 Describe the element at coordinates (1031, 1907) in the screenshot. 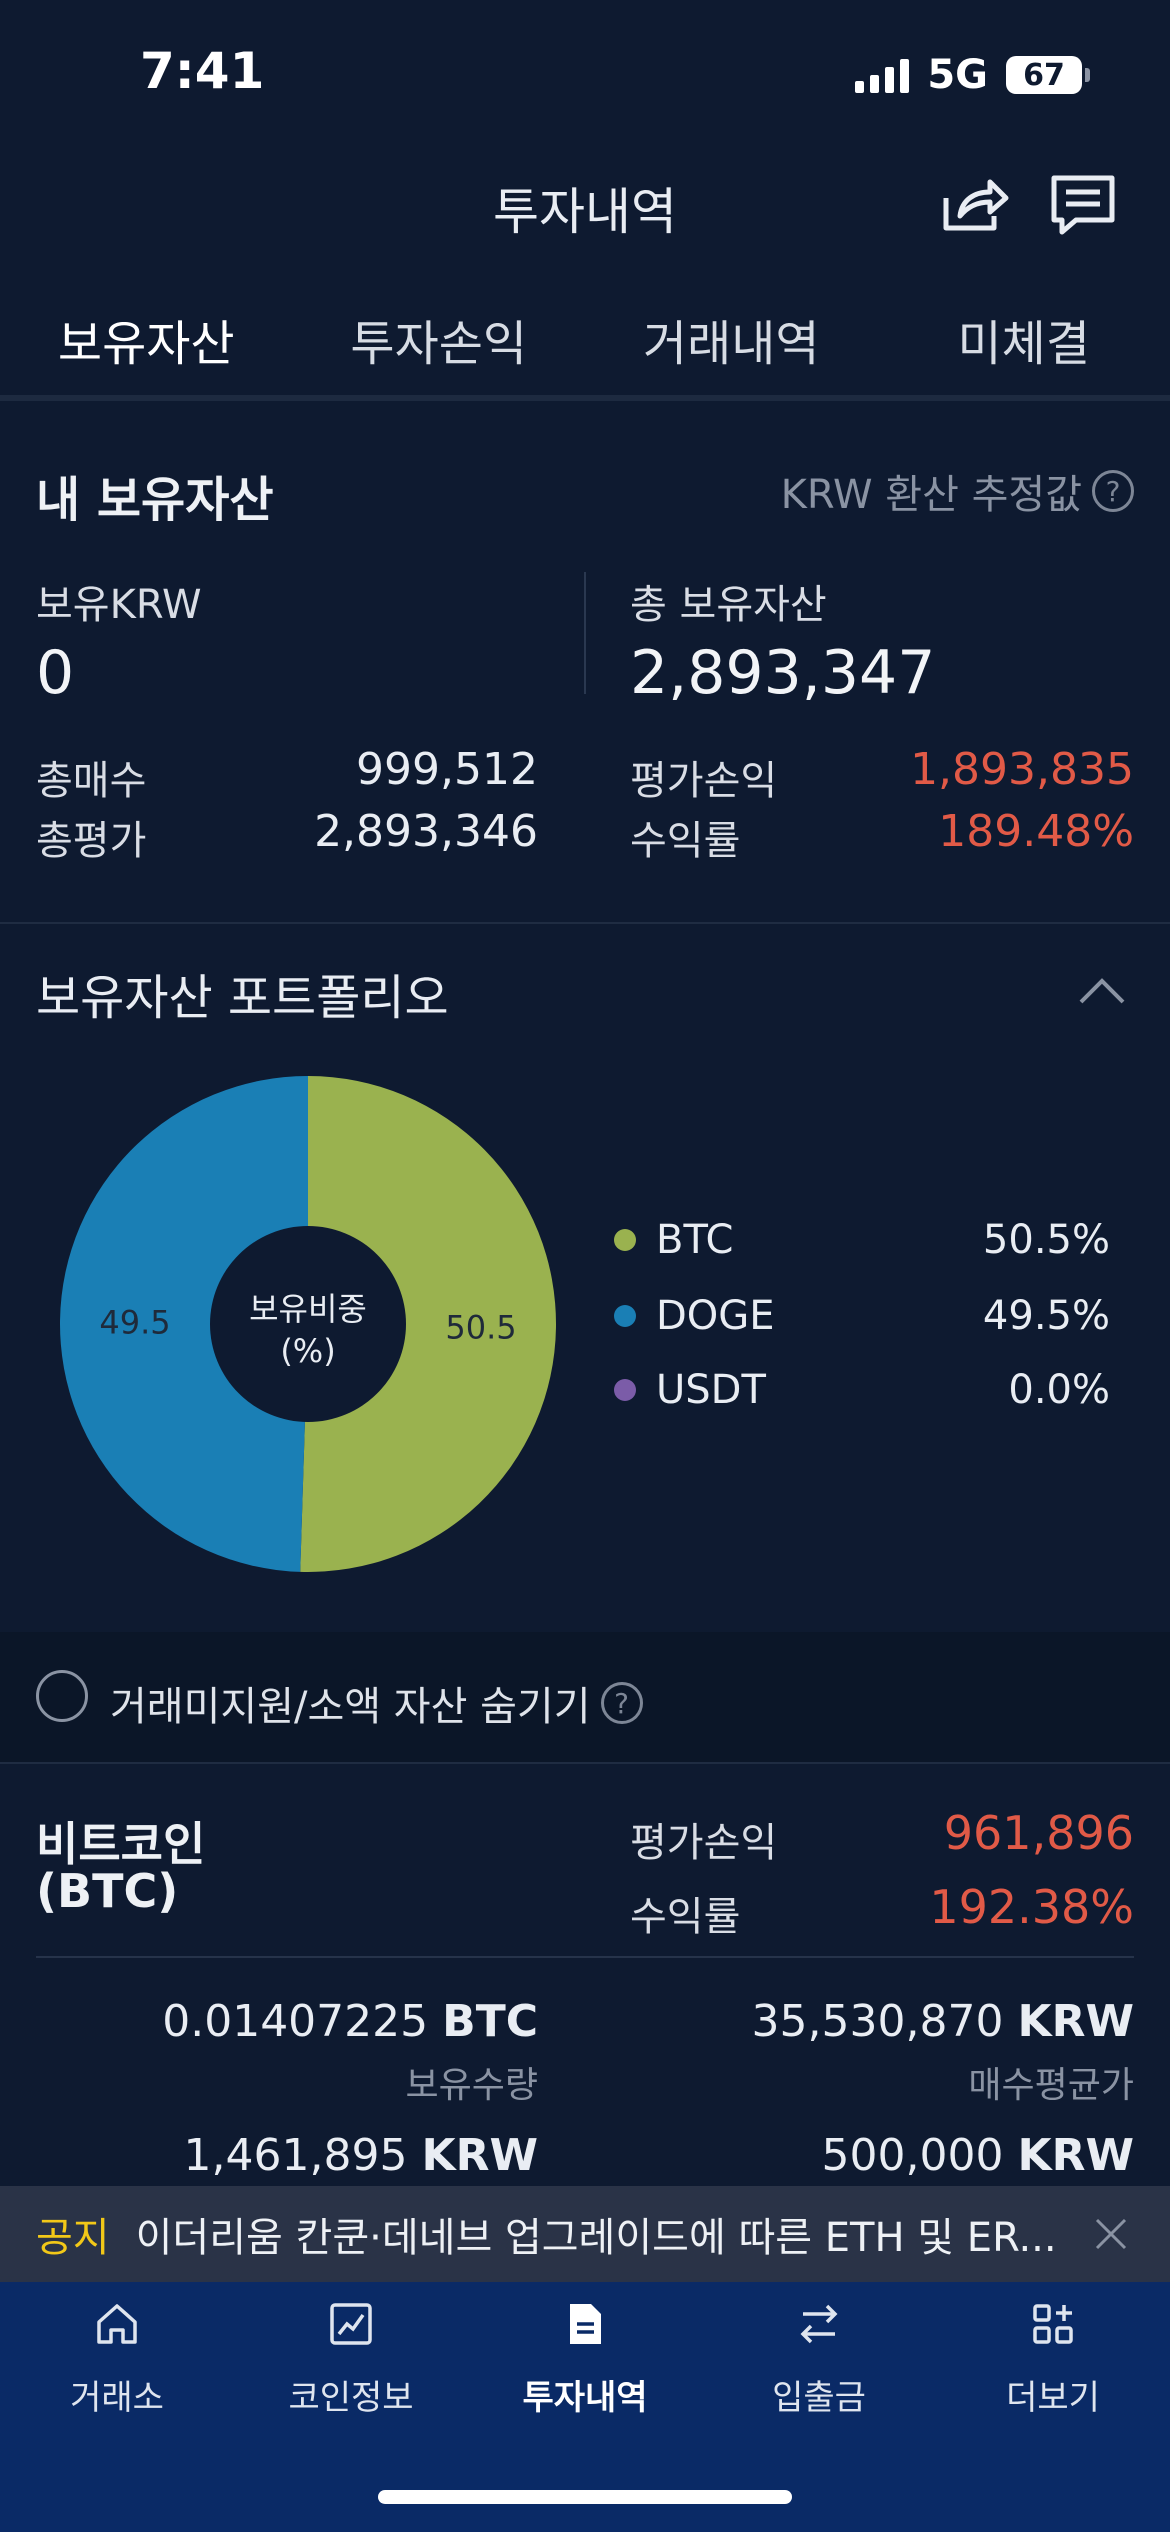

I see `coin-rate-value: 192.38%` at that location.